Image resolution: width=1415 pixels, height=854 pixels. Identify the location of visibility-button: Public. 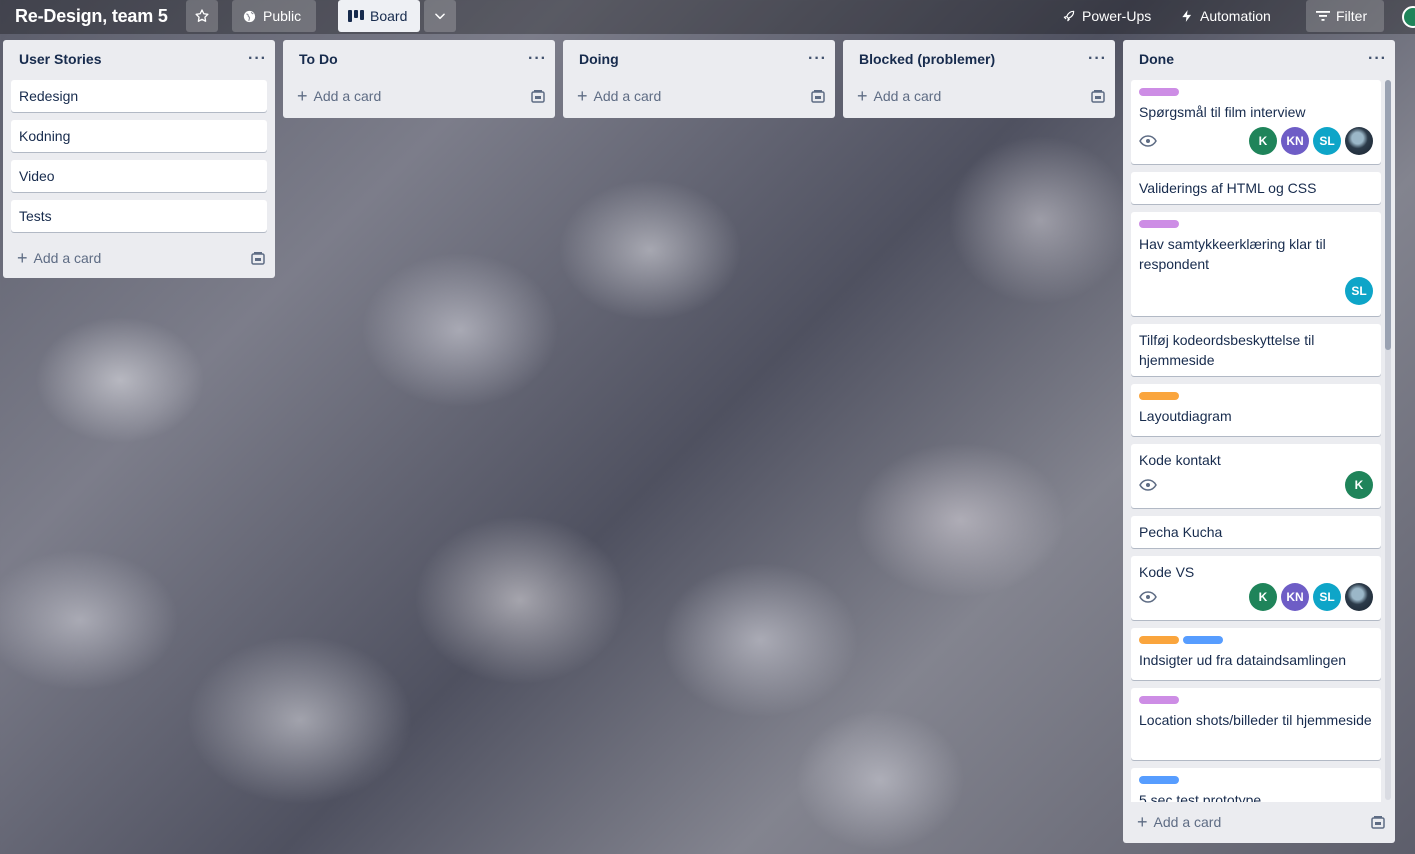
(274, 16).